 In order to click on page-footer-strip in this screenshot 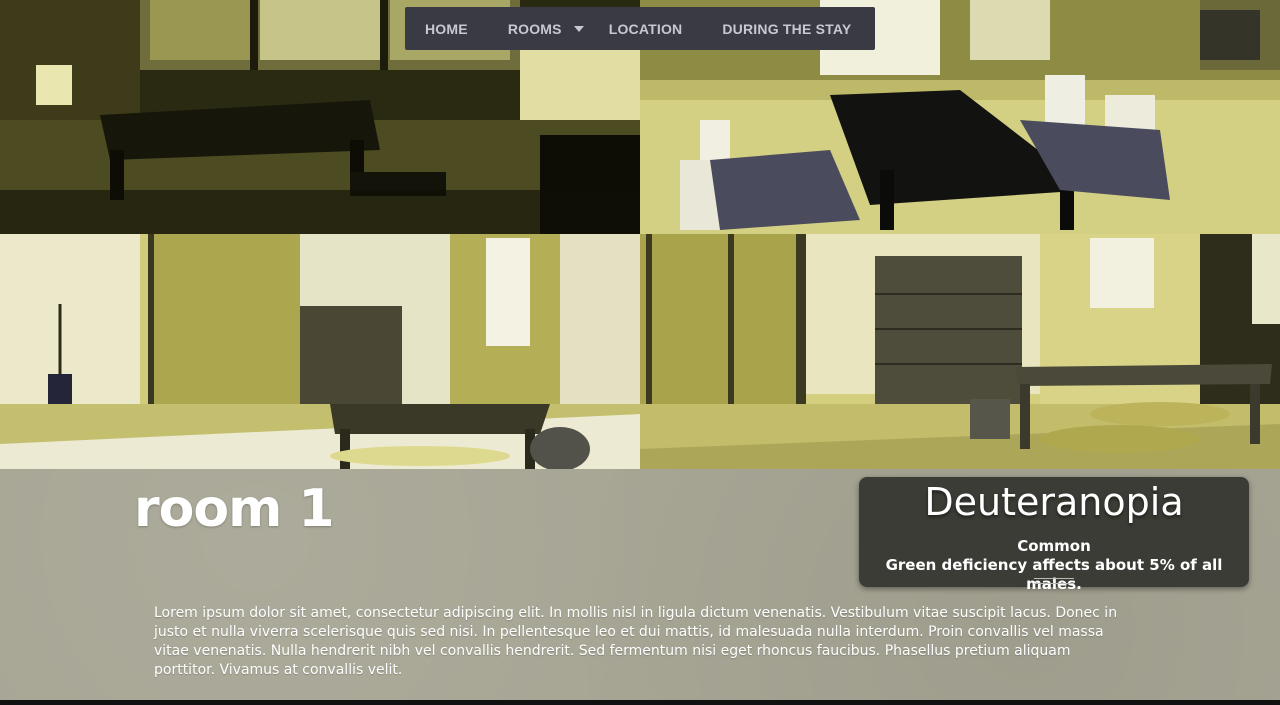, I will do `click(640, 702)`.